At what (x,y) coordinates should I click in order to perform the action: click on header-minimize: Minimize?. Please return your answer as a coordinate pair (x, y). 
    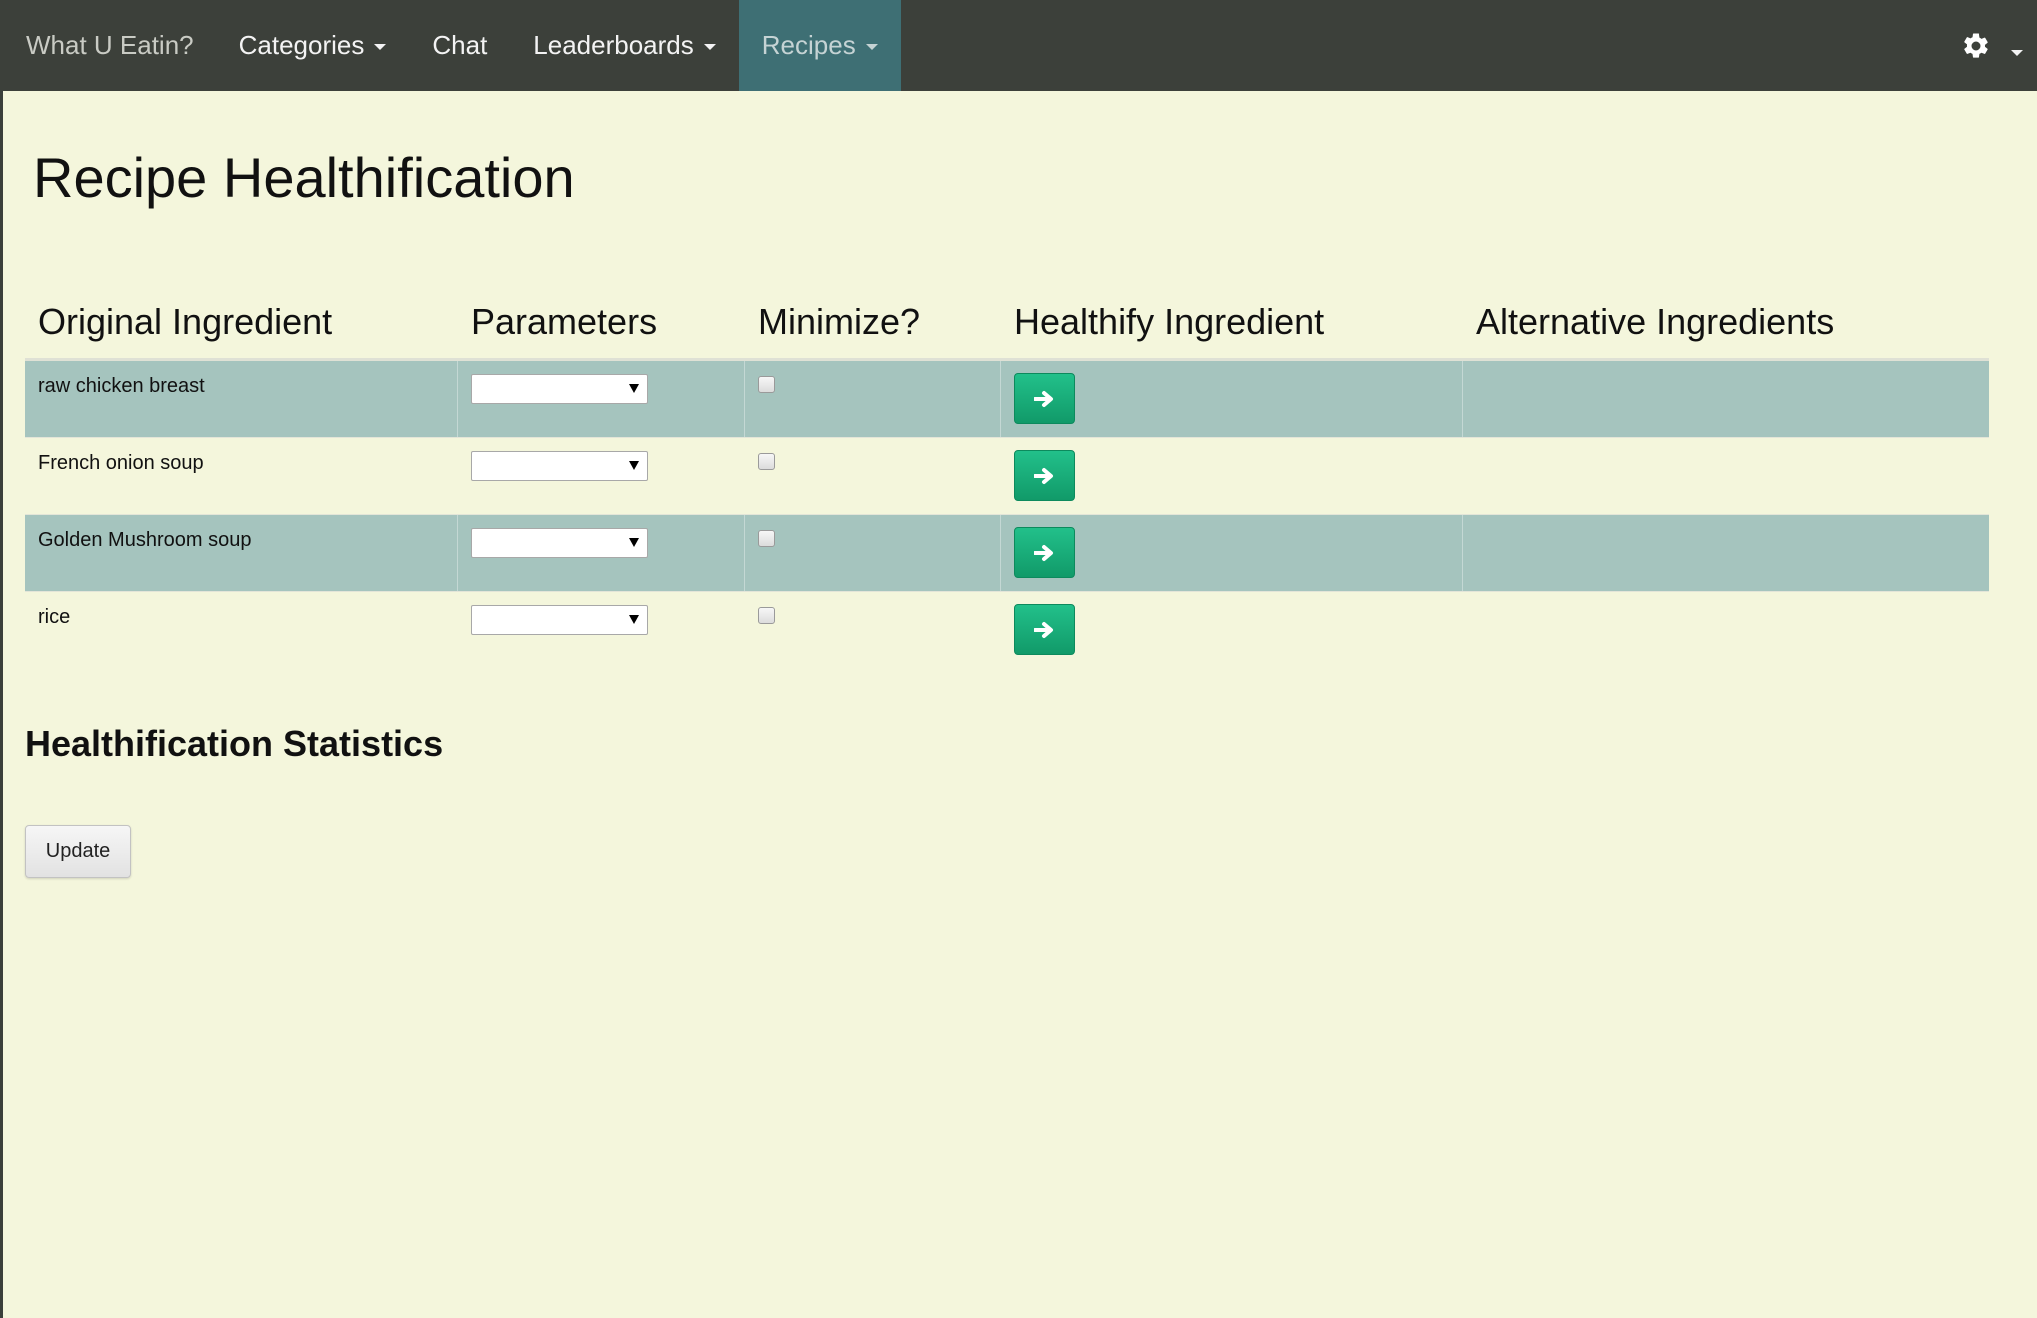
    Looking at the image, I should click on (839, 321).